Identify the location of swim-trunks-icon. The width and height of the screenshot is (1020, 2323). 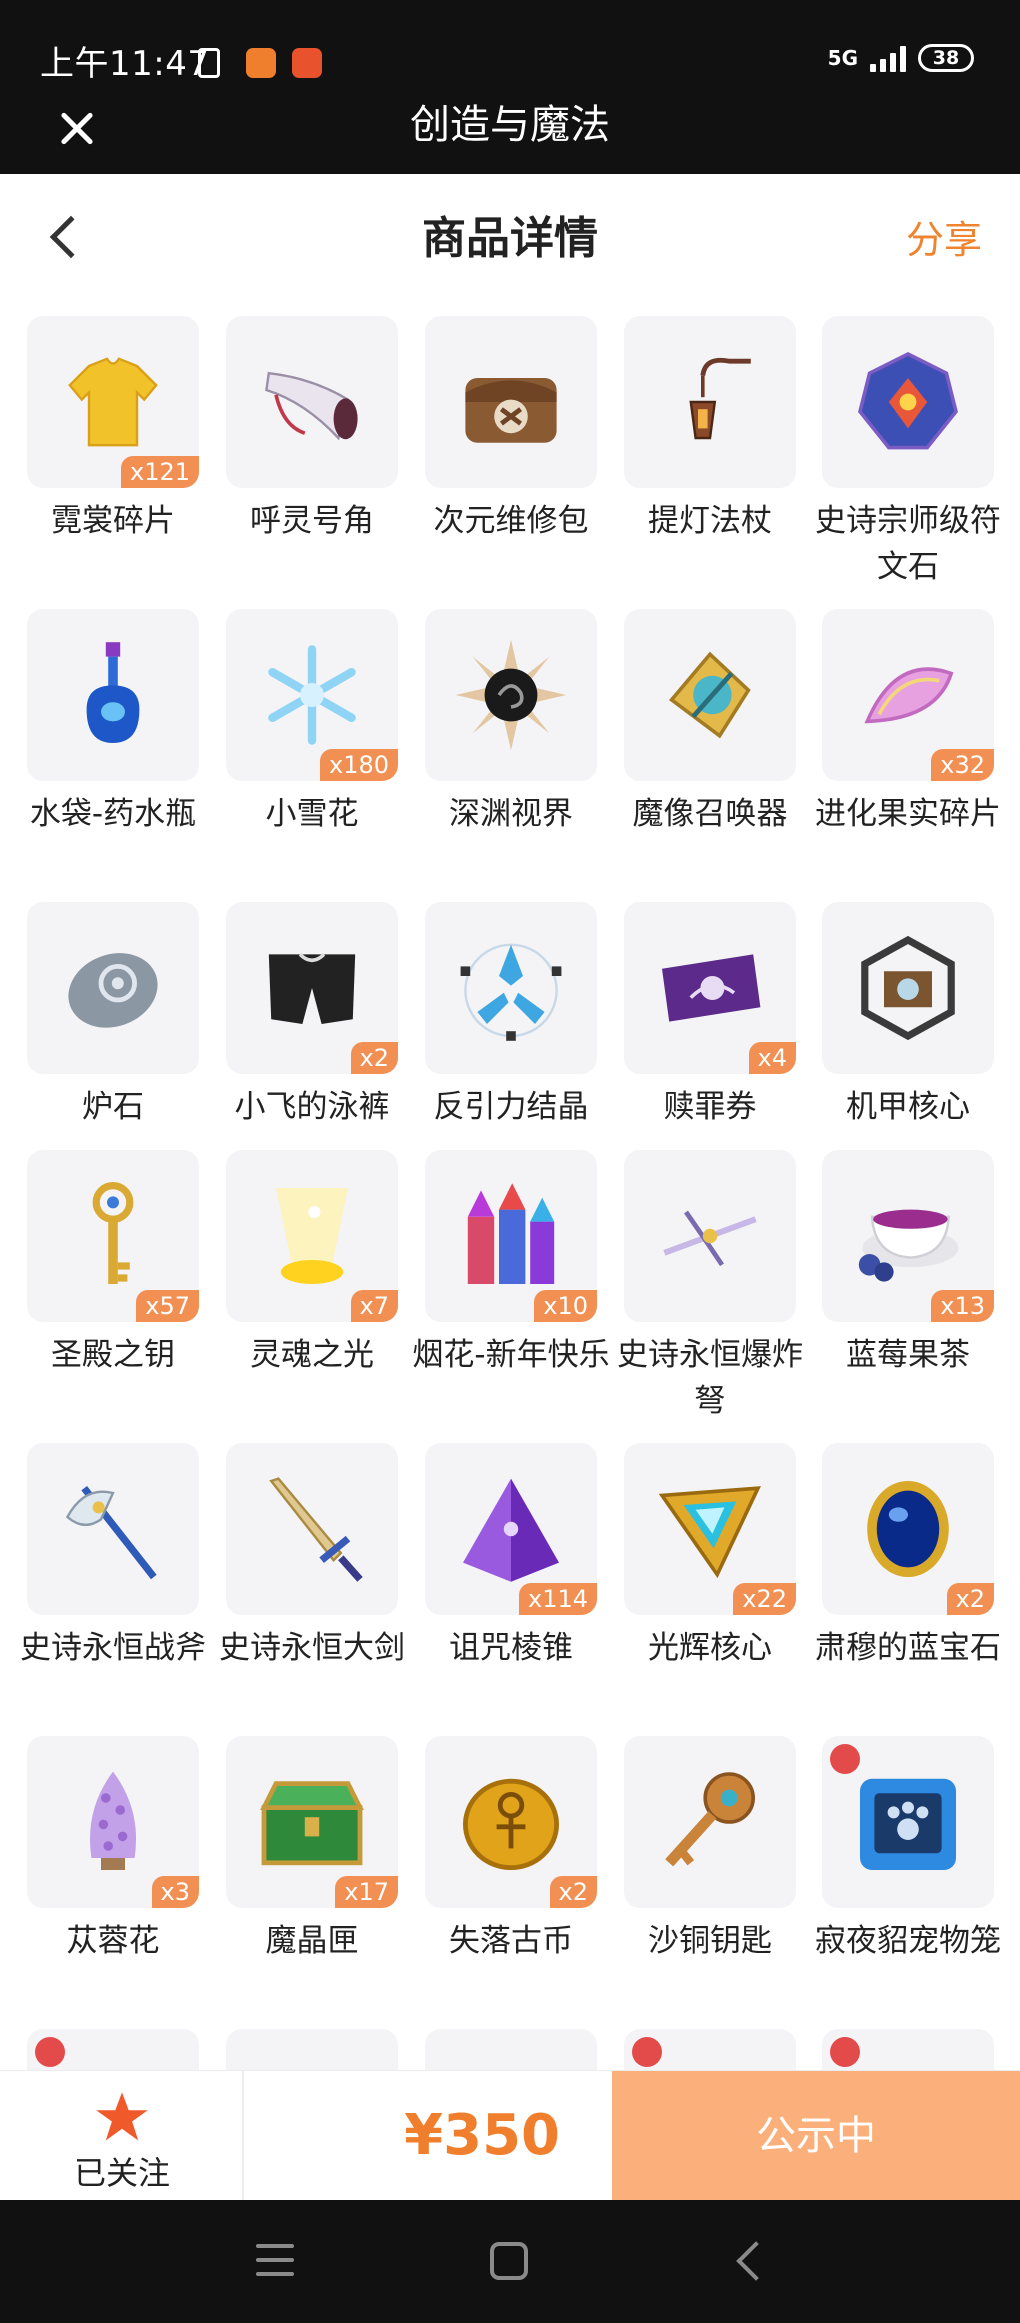
(312, 988).